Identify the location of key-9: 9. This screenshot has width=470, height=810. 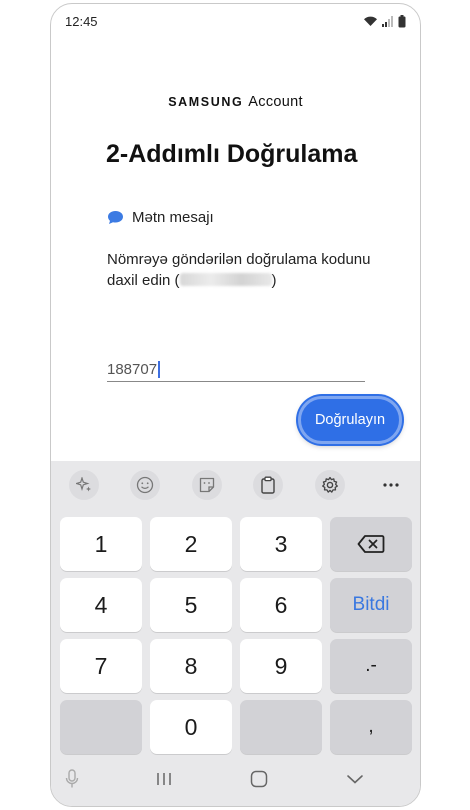
(281, 666).